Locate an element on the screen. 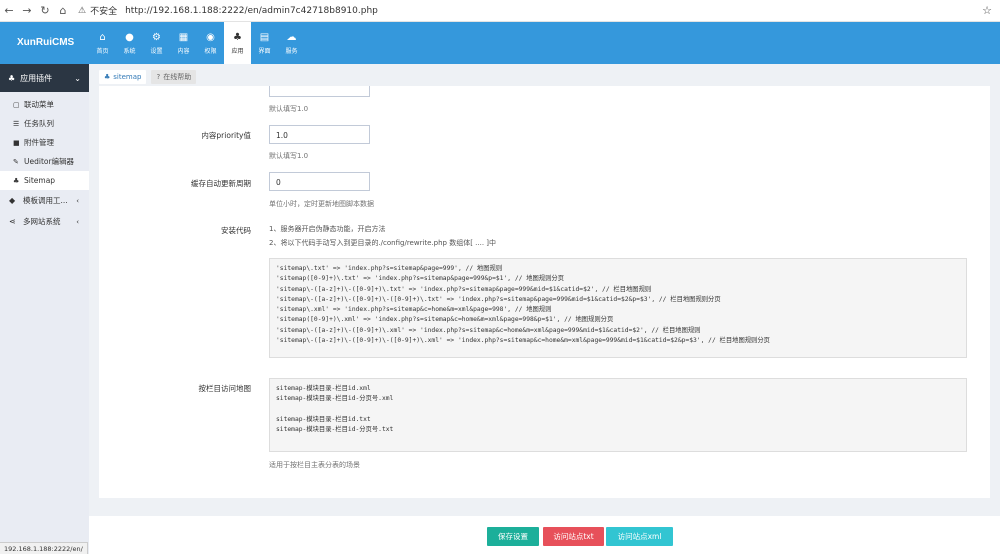 The height and width of the screenshot is (554, 1000). cloud-icon: ☁ is located at coordinates (291, 37).